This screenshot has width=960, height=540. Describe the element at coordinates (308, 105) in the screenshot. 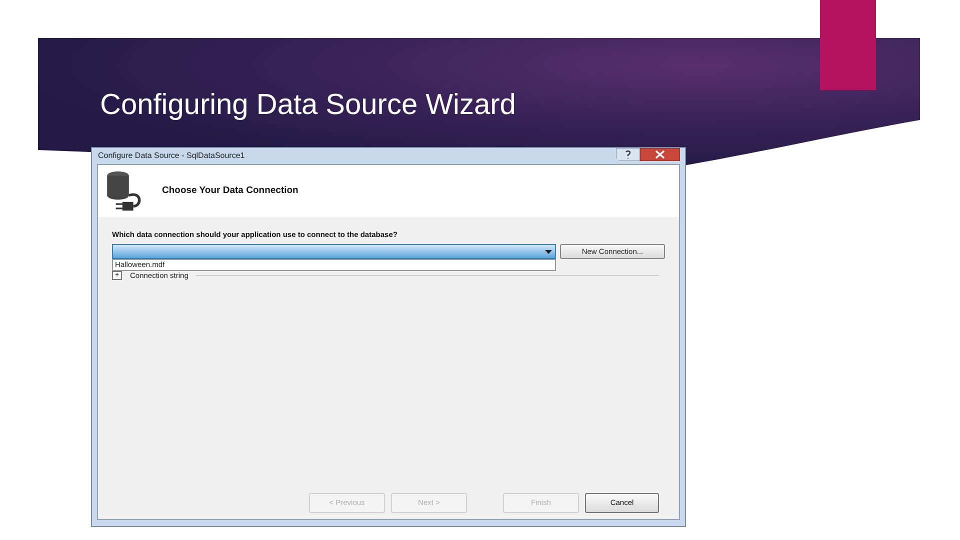

I see `slide-title: Configuring Data Source Wizard` at that location.